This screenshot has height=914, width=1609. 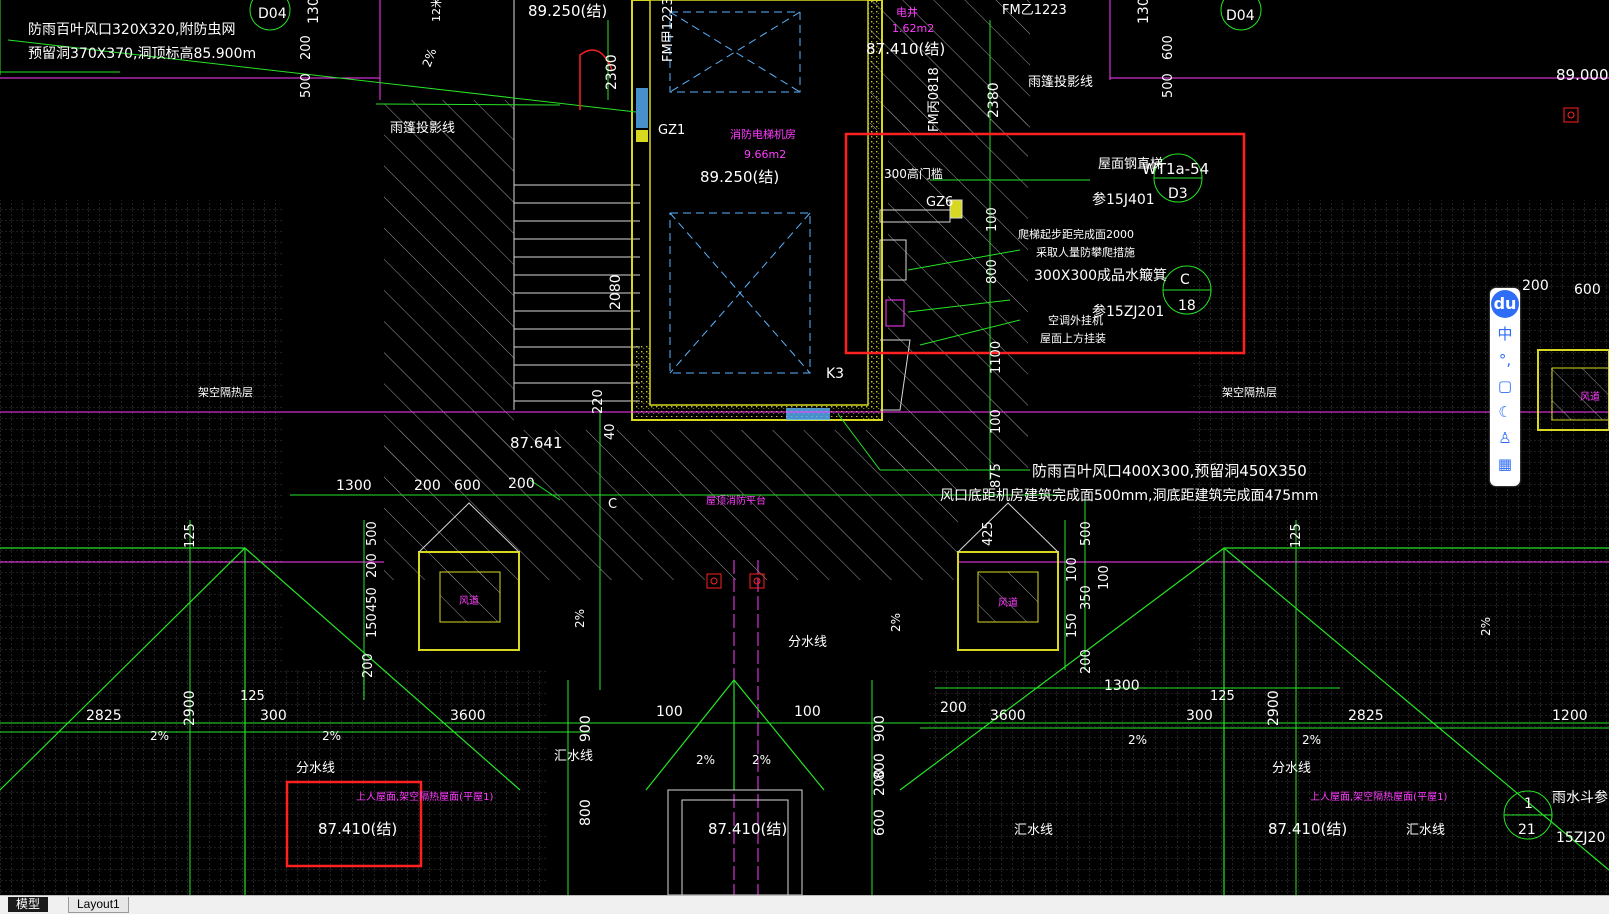 I want to click on dim-600-right: 600, so click(x=880, y=822).